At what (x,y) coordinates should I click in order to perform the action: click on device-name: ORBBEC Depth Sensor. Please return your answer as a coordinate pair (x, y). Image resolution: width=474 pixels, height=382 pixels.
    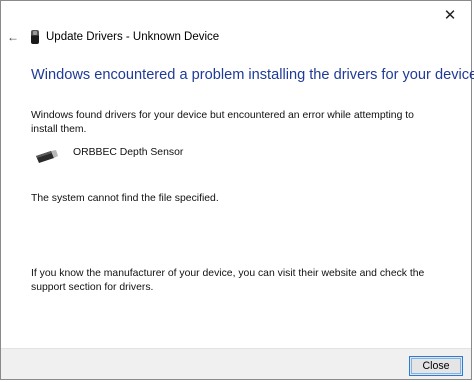
    Looking at the image, I should click on (128, 152).